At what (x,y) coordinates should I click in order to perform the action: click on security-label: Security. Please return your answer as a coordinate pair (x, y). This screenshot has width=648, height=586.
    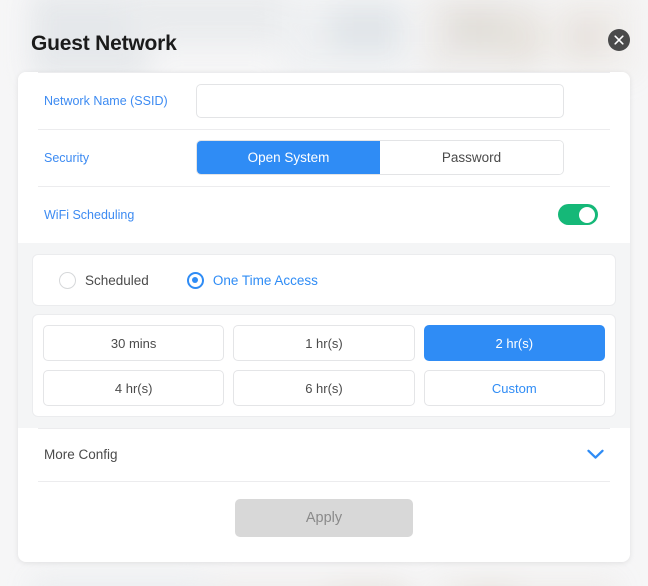
    Looking at the image, I should click on (67, 157).